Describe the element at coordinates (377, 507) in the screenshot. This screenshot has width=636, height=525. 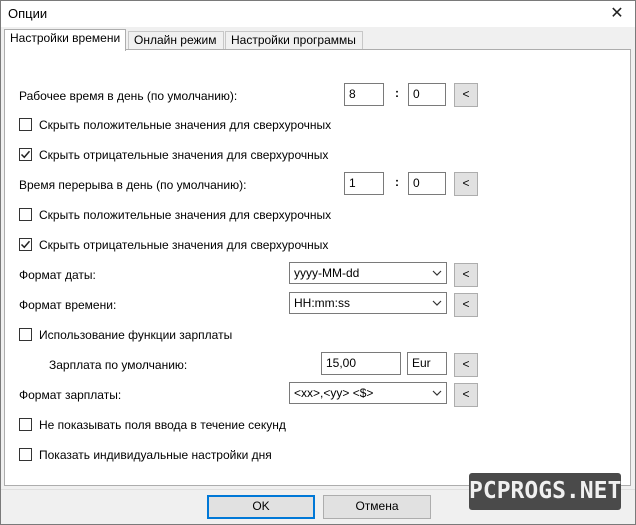
I see `cancel-button: Отмена` at that location.